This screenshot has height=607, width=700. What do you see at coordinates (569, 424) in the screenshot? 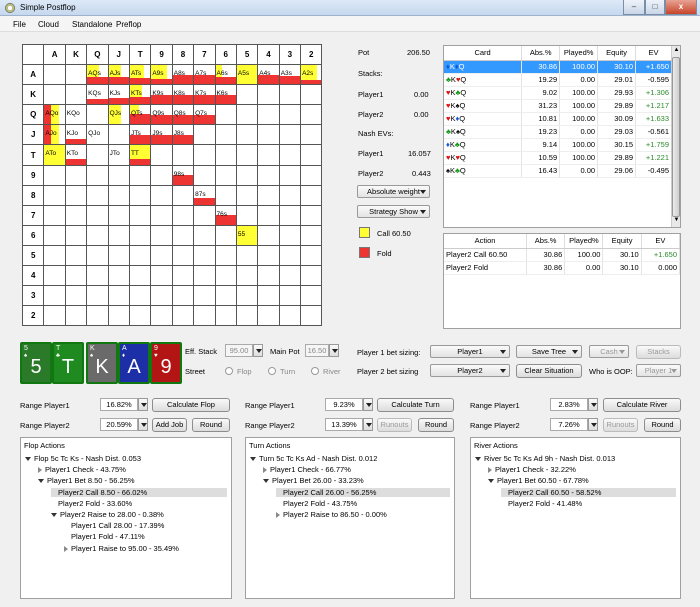
I see `river-range-p2-input: 7.26%` at bounding box center [569, 424].